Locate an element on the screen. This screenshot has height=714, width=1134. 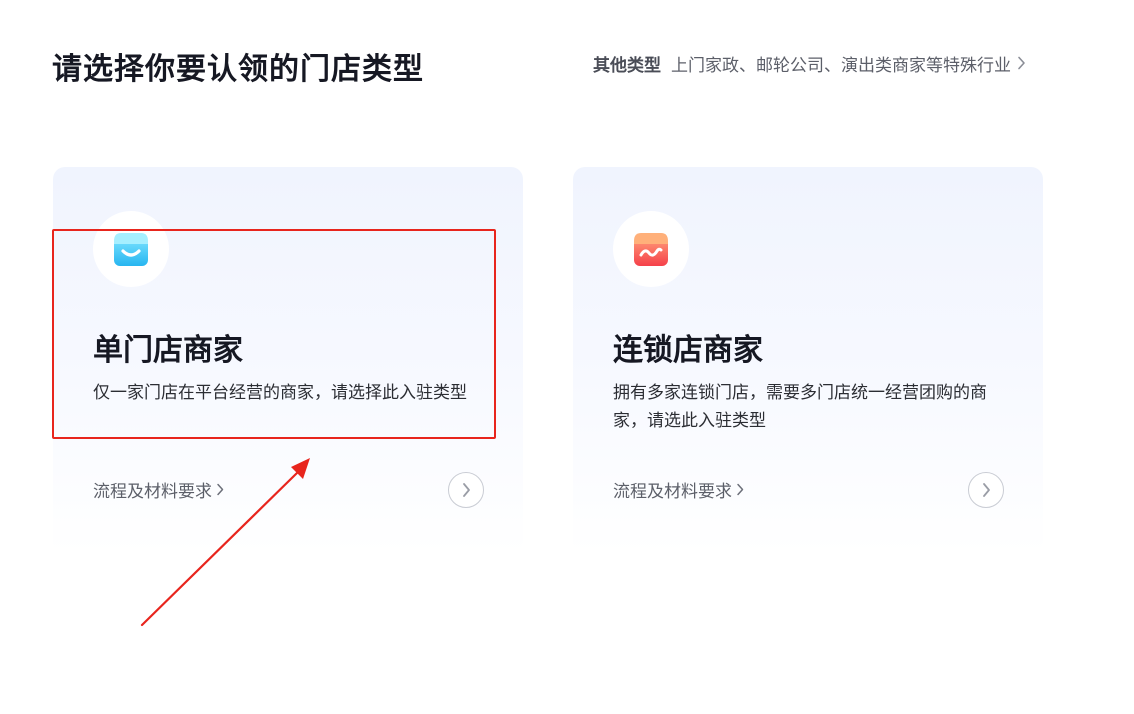
other-types-link: 其他类型 上门家政、邮轮公司、演出类商家等特殊行业 is located at coordinates (809, 64).